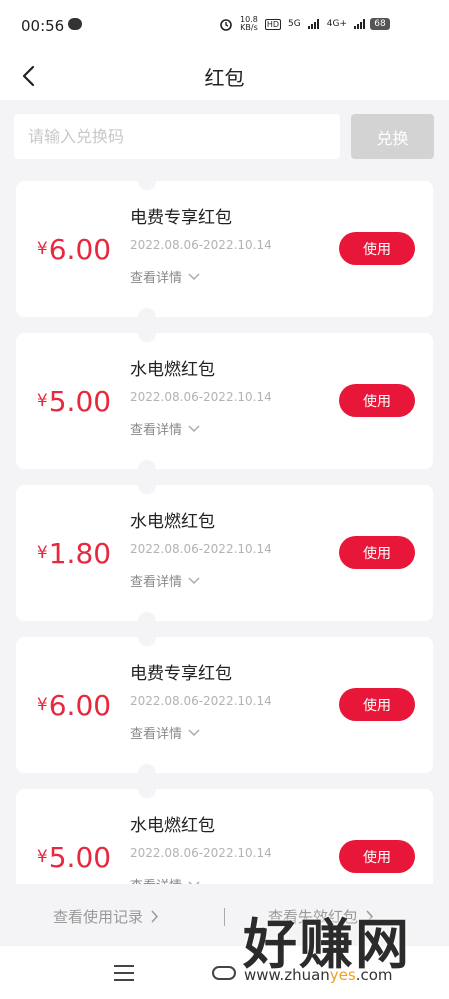 This screenshot has height=999, width=449. Describe the element at coordinates (177, 136) in the screenshot. I see `redeem-code-input` at that location.